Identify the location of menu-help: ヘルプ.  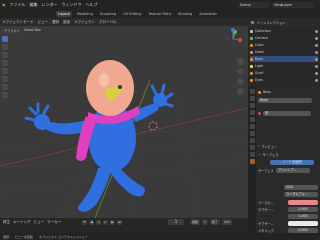
(92, 5).